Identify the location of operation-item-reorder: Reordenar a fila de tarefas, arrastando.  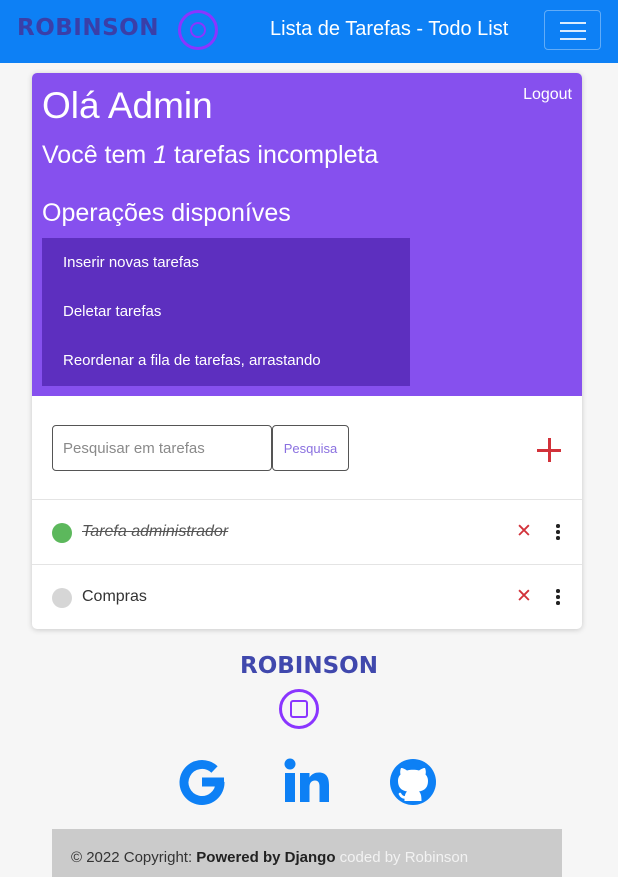
(192, 360).